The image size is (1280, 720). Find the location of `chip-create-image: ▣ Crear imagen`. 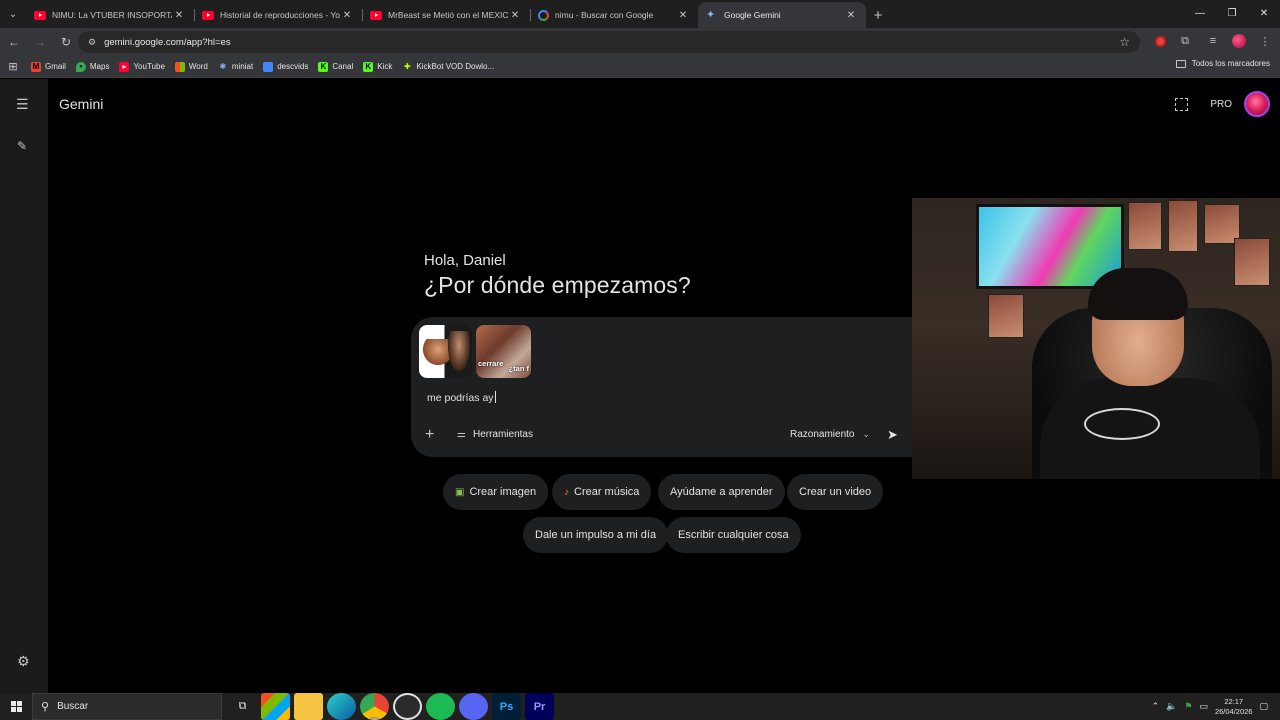

chip-create-image: ▣ Crear imagen is located at coordinates (496, 492).